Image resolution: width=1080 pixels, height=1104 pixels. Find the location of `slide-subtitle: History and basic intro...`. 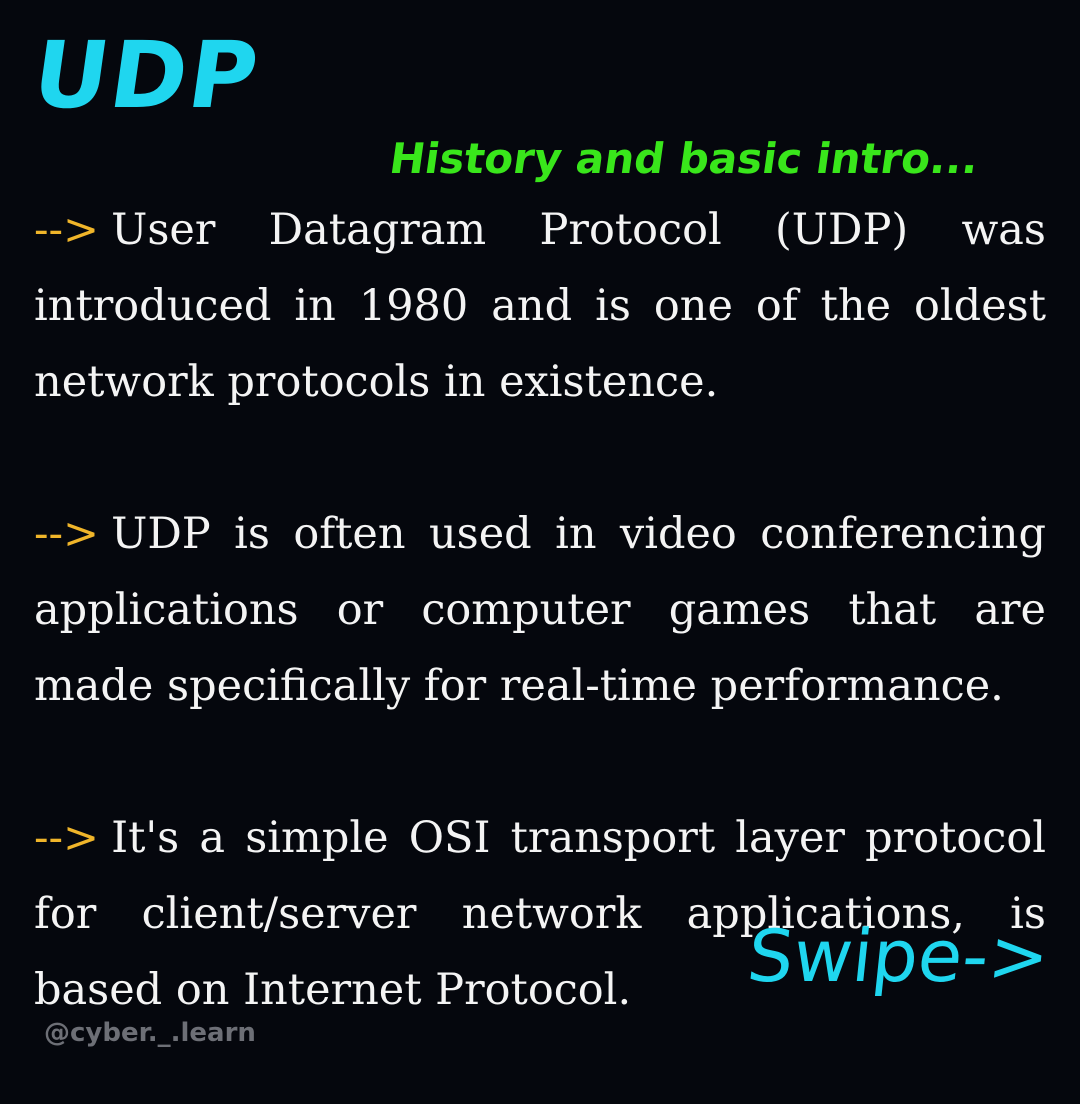

slide-subtitle: History and basic intro... is located at coordinates (684, 158).